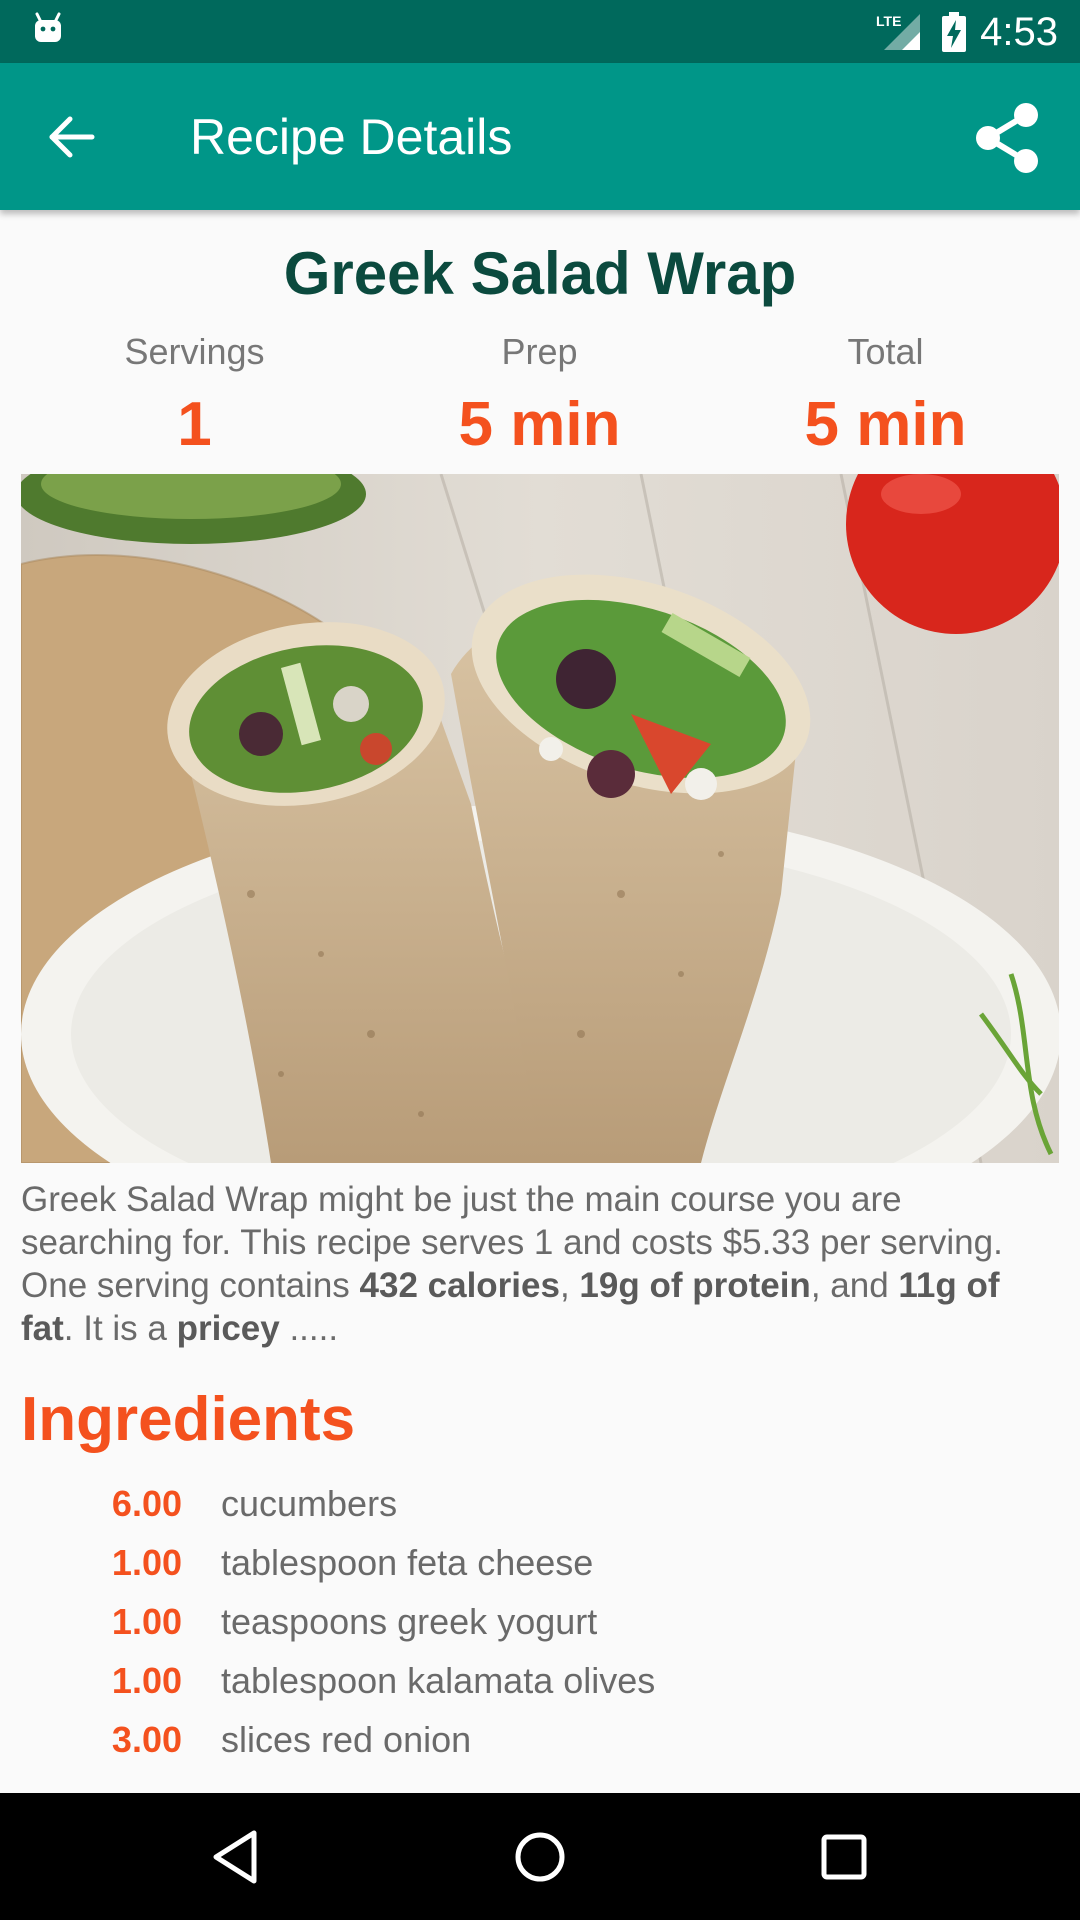 The image size is (1080, 1920). What do you see at coordinates (540, 136) in the screenshot?
I see `app-bar: Recipe Details` at bounding box center [540, 136].